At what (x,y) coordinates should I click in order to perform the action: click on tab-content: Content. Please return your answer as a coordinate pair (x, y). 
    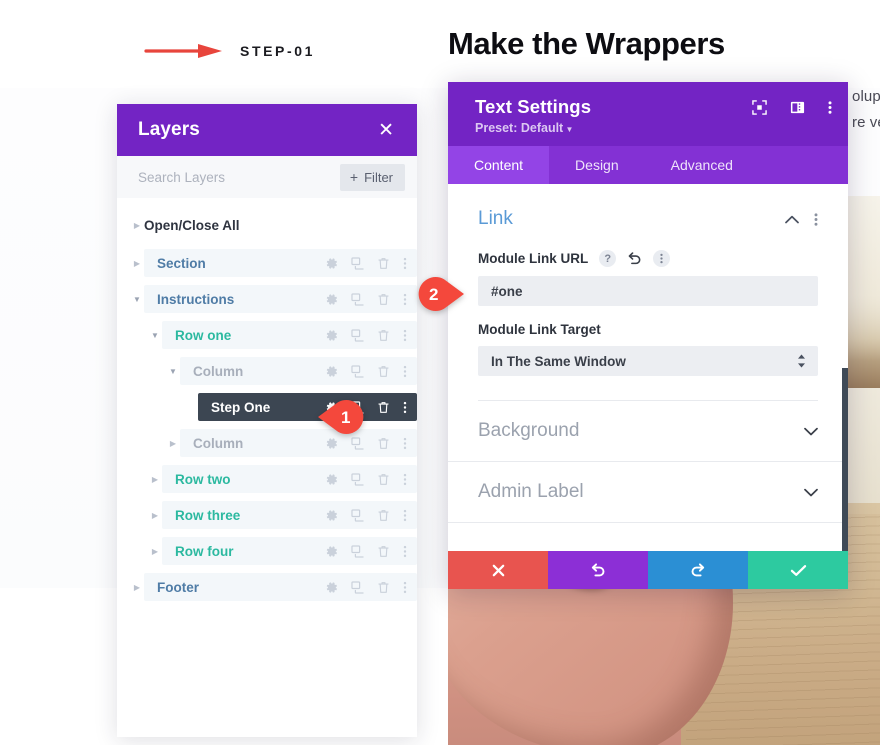
    Looking at the image, I should click on (499, 165).